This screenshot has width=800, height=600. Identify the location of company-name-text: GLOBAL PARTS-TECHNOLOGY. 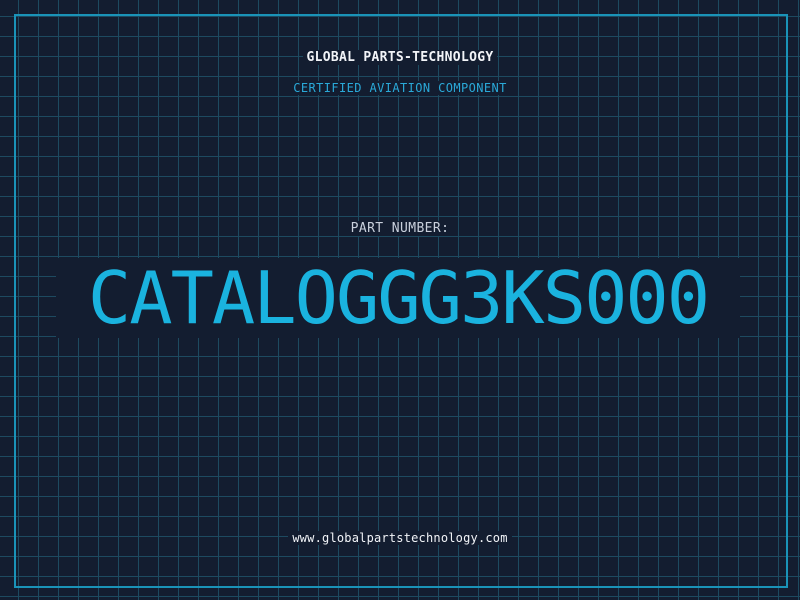
(400, 57).